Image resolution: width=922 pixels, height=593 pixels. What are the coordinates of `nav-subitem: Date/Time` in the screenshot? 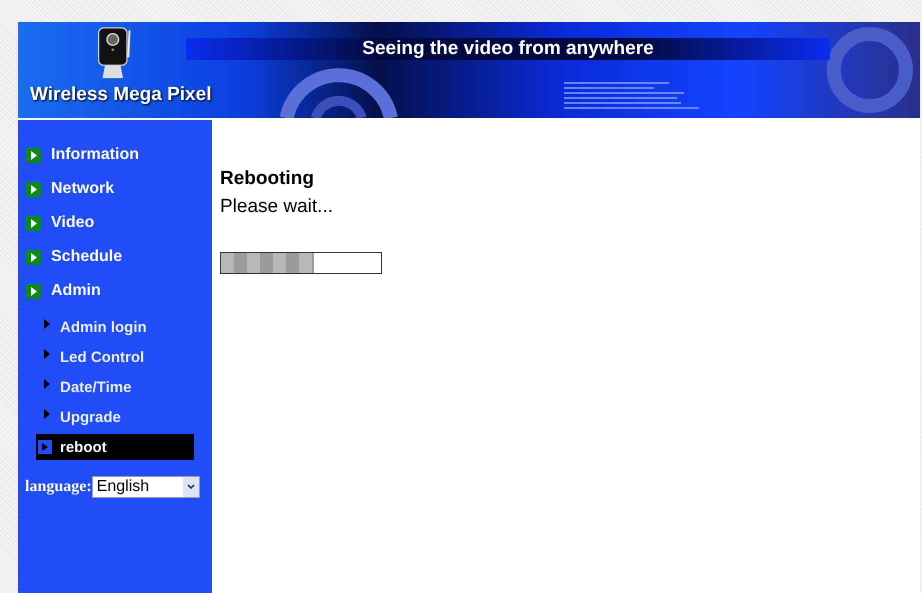 It's located at (115, 387).